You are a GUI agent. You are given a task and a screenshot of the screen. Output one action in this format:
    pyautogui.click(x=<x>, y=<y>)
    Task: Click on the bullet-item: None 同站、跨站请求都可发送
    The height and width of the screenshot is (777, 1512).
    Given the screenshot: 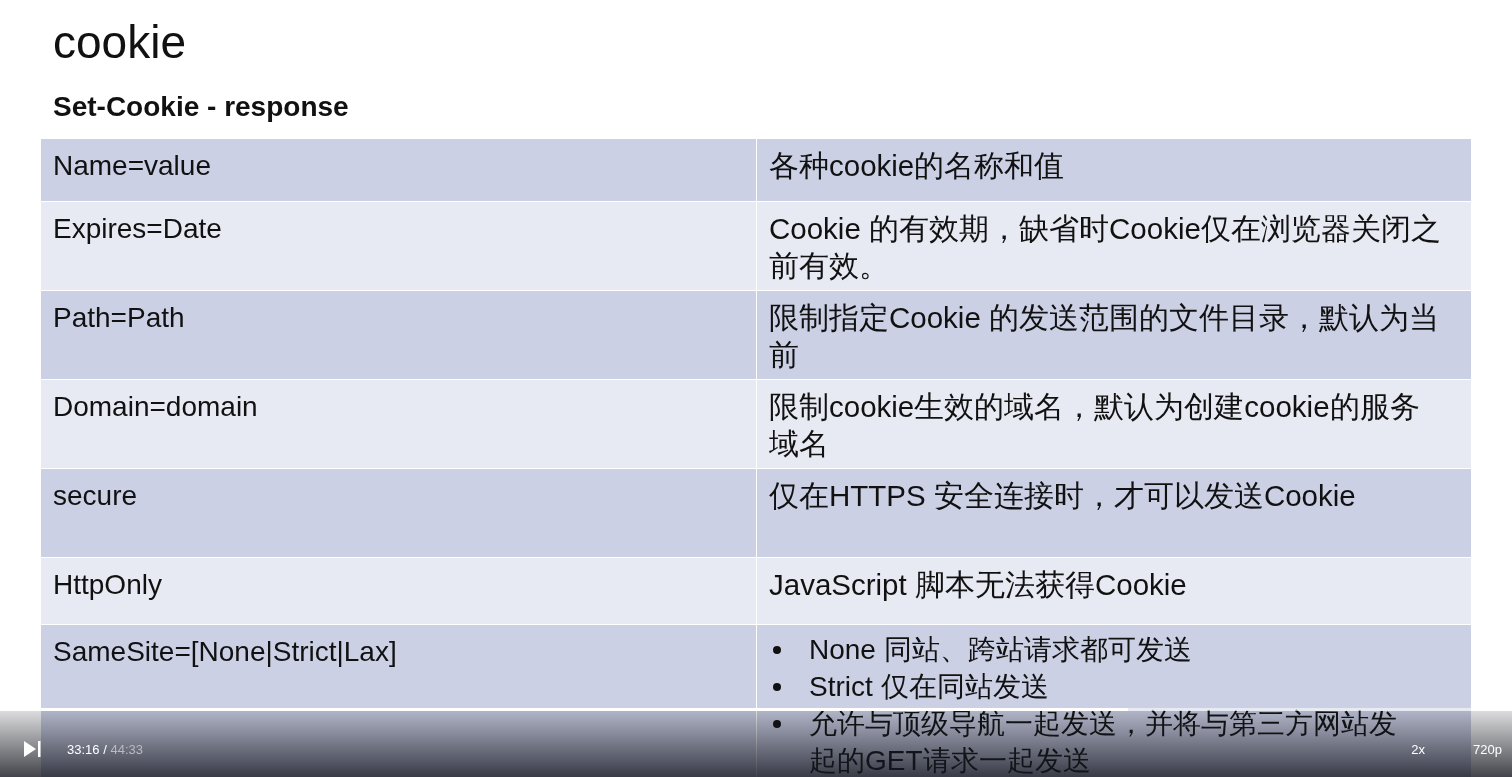 What is the action you would take?
    pyautogui.click(x=1000, y=650)
    